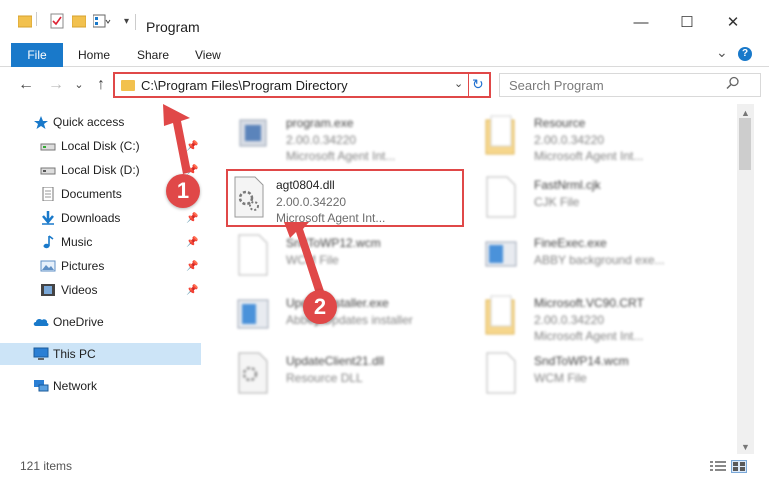 The height and width of the screenshot is (489, 769). Describe the element at coordinates (244, 200) in the screenshot. I see `annotation-arrows` at that location.